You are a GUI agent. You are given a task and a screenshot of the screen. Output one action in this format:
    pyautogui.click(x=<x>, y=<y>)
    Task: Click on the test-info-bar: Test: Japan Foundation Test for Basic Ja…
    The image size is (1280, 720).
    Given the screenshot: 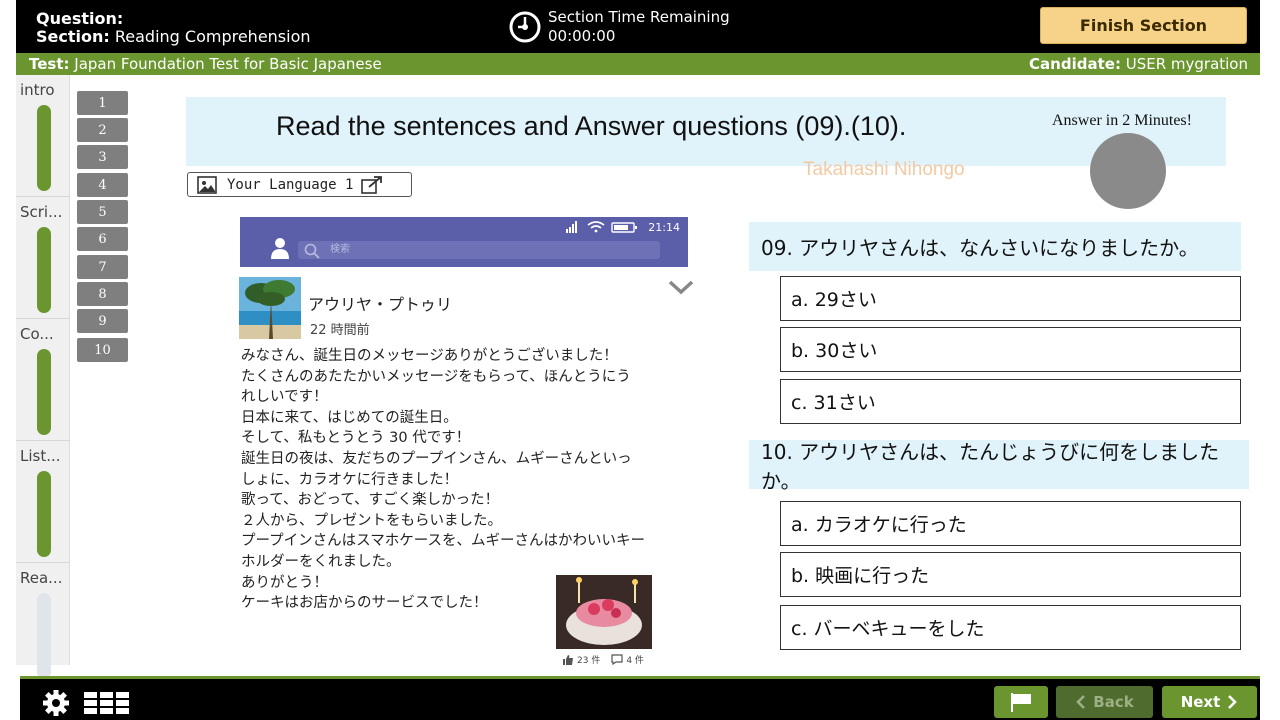 What is the action you would take?
    pyautogui.click(x=638, y=64)
    